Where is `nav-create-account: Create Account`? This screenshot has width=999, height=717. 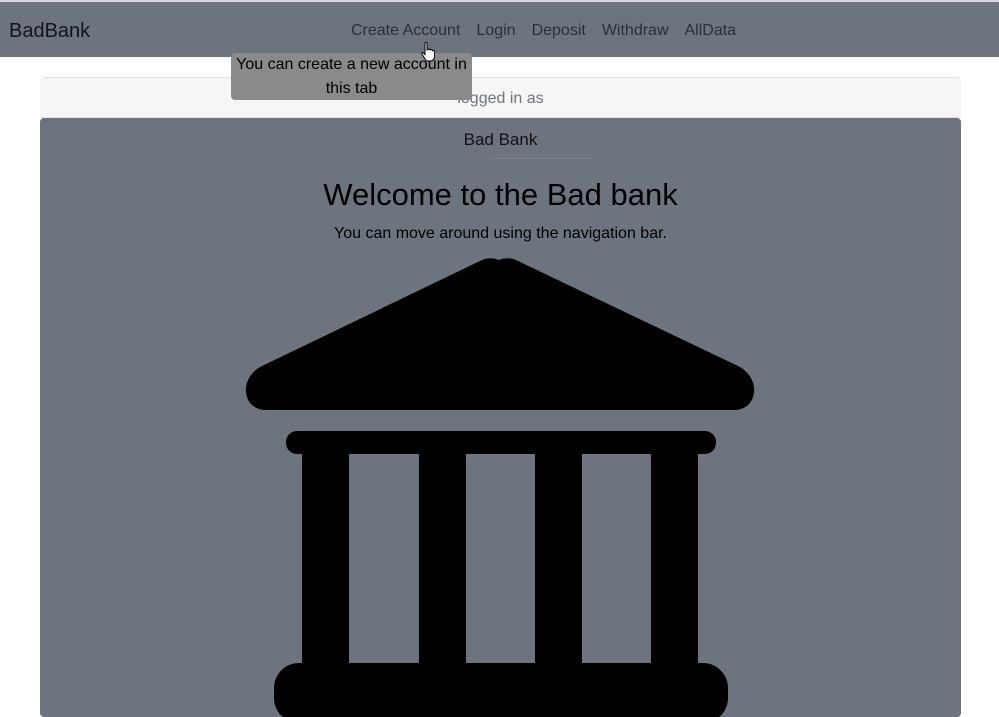 nav-create-account: Create Account is located at coordinates (405, 31).